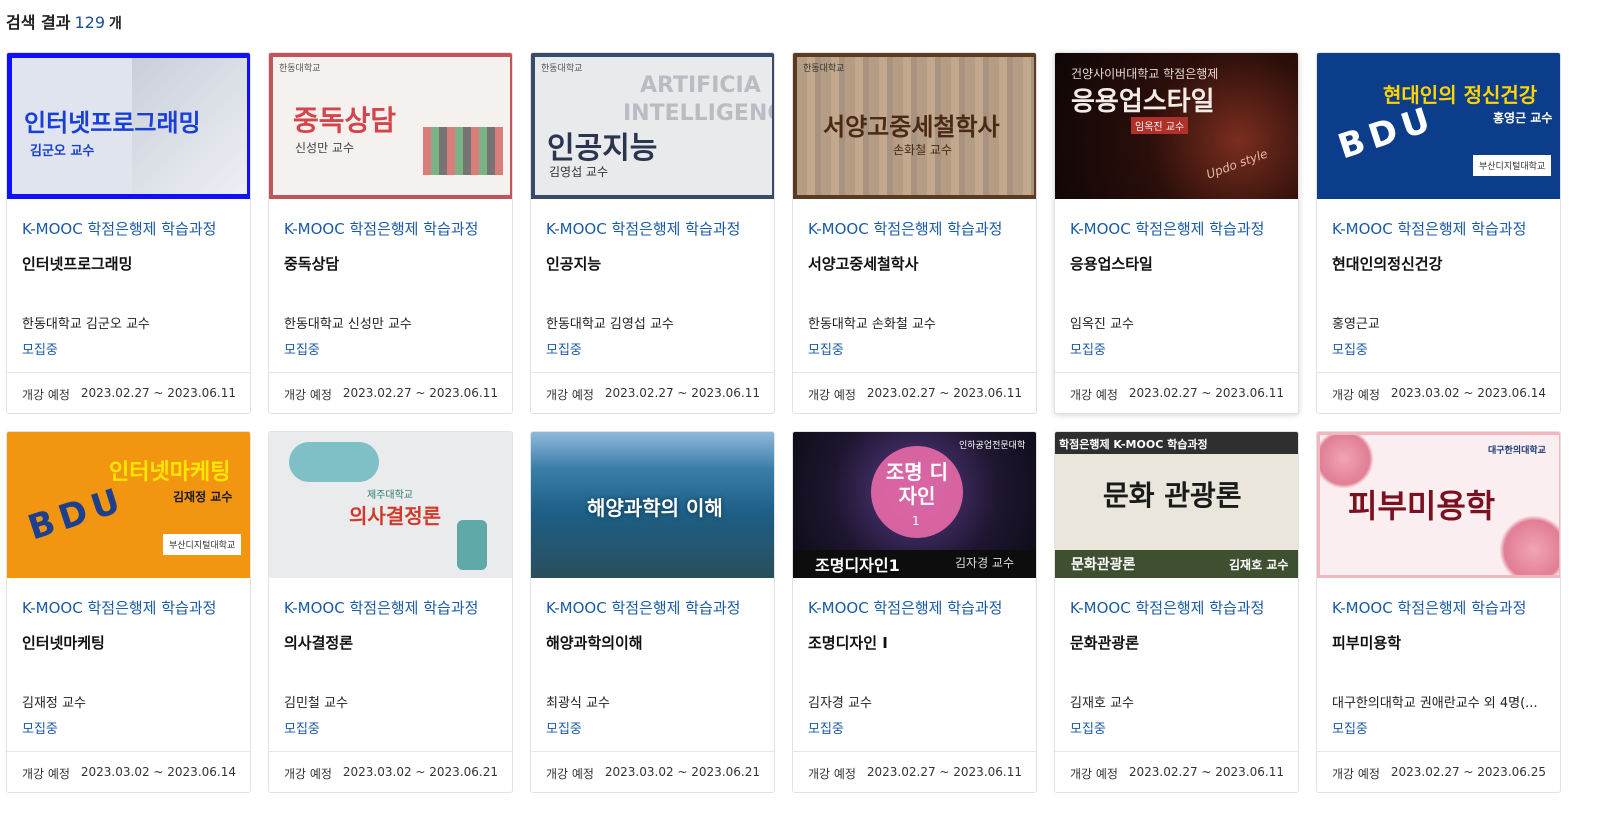 The image size is (1609, 814). I want to click on course-thumbnail: 건양사이버대학교 학점은행제 응용업스타일 임옥진 교수 Updo style, so click(1176, 126).